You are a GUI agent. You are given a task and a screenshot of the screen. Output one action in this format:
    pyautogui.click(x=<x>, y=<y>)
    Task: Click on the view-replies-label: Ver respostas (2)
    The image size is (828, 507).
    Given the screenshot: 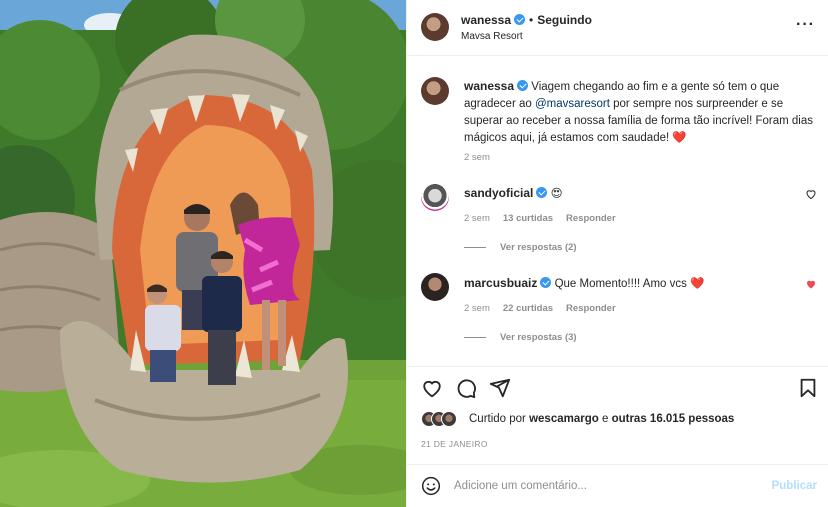 What is the action you would take?
    pyautogui.click(x=538, y=247)
    